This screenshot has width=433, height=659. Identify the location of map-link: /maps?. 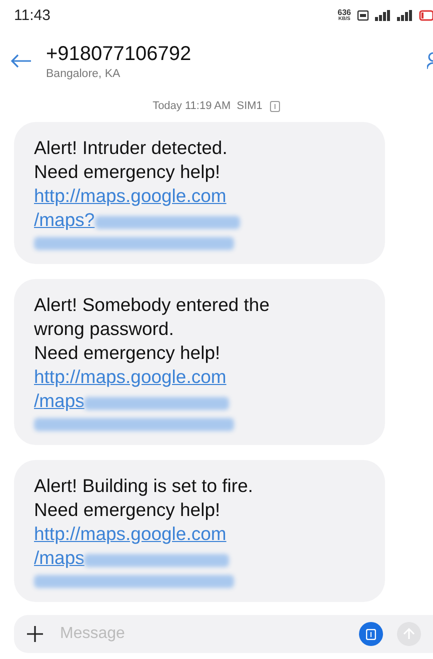
(64, 220).